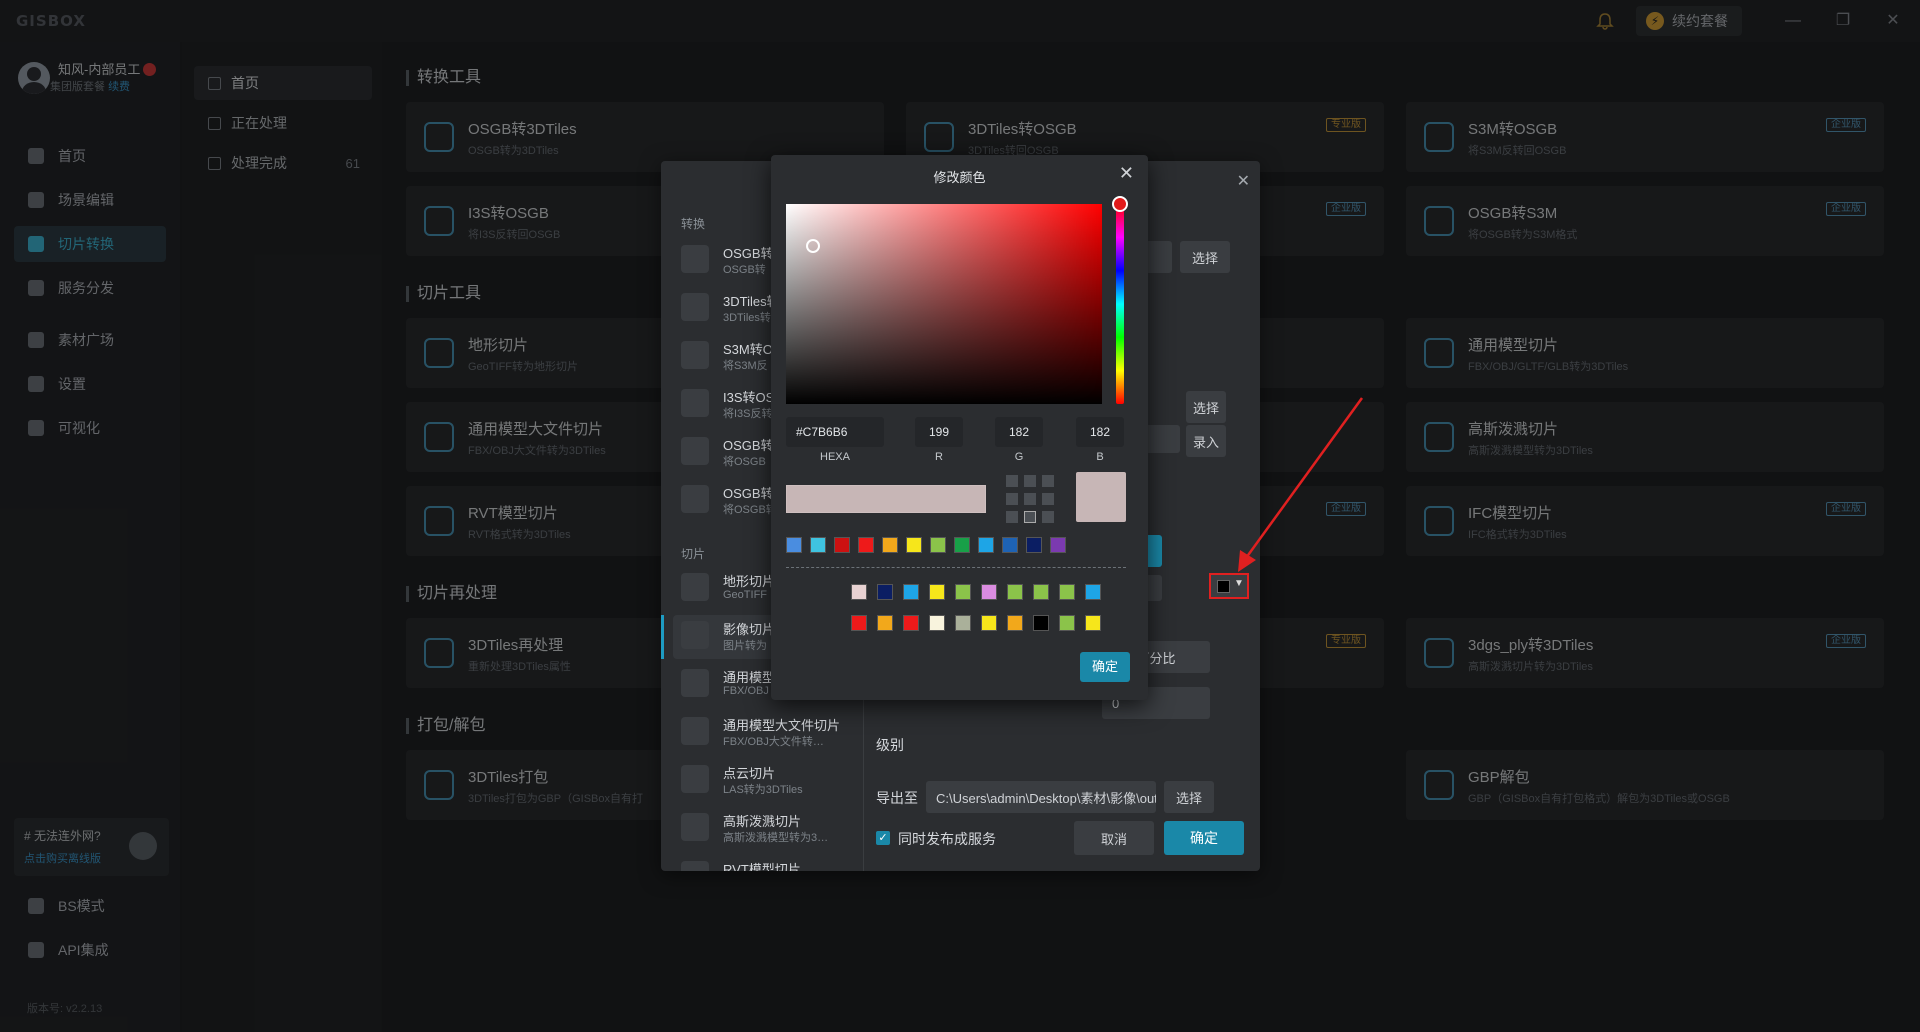  I want to click on tool-title: 点云切片, so click(749, 773).